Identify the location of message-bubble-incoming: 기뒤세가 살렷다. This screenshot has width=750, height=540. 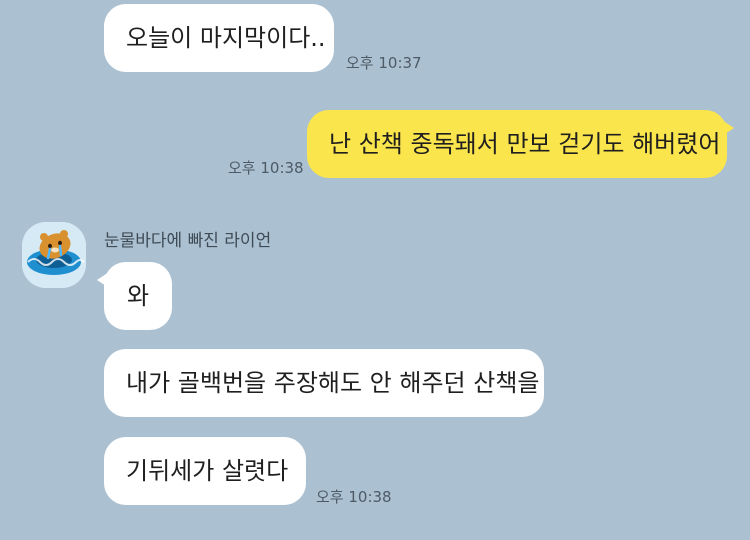
(205, 471).